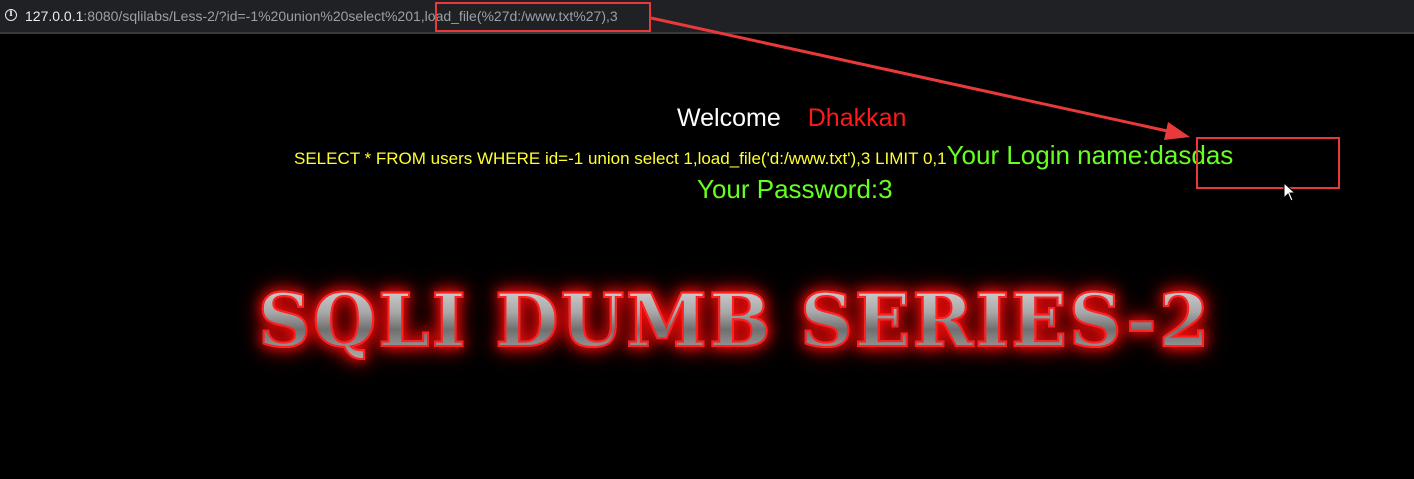 The image size is (1414, 479). I want to click on info-icon: i, so click(11, 15).